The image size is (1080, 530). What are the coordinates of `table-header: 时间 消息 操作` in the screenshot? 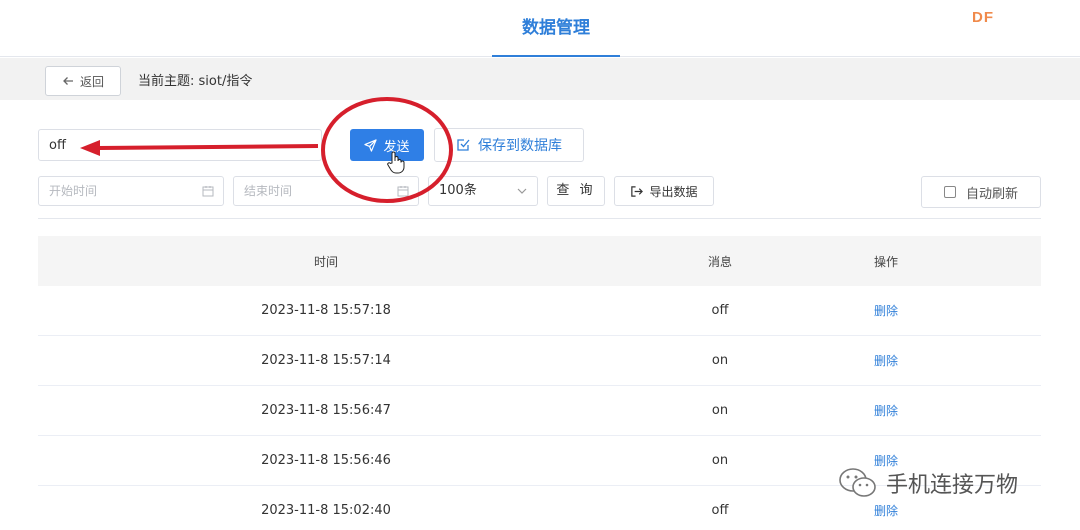 It's located at (539, 261).